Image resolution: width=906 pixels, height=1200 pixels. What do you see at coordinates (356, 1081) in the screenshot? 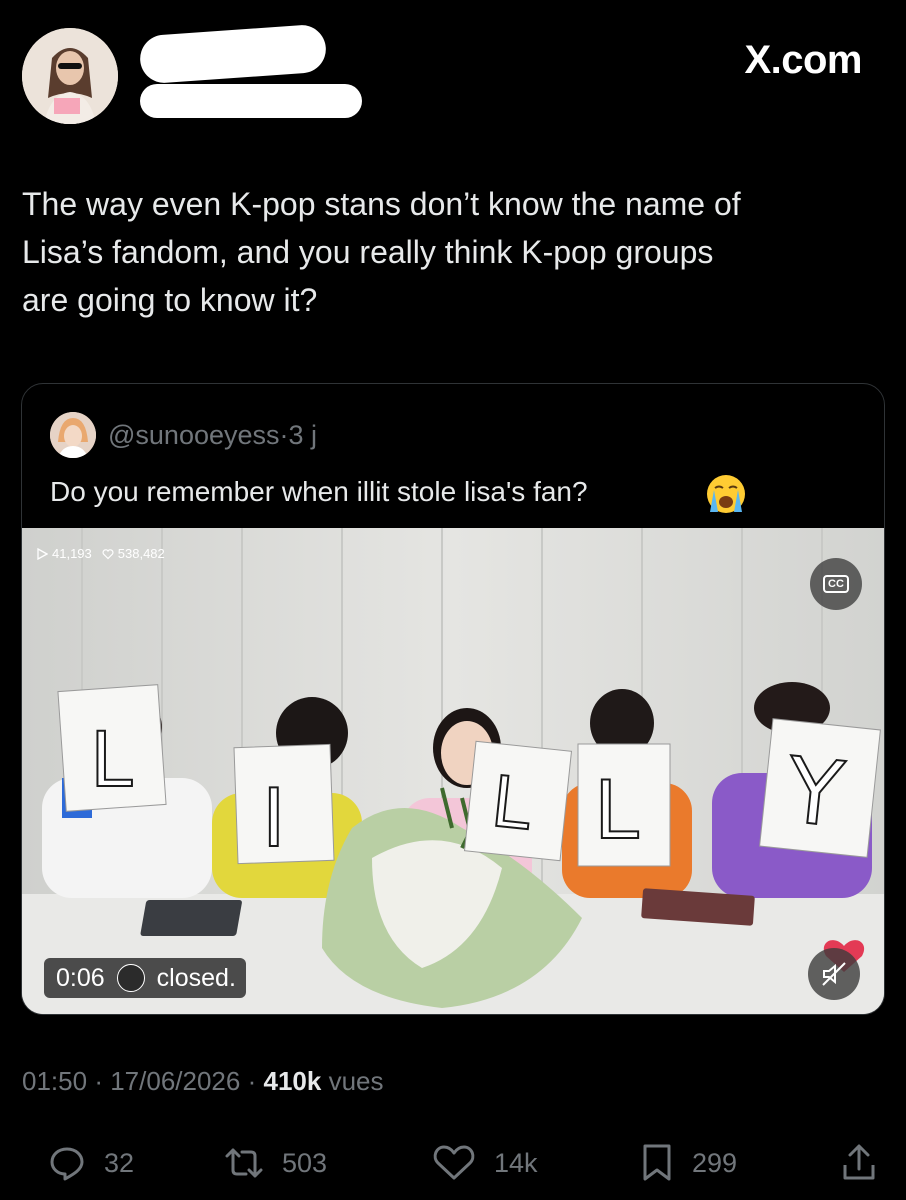
I see `view-label: vues` at bounding box center [356, 1081].